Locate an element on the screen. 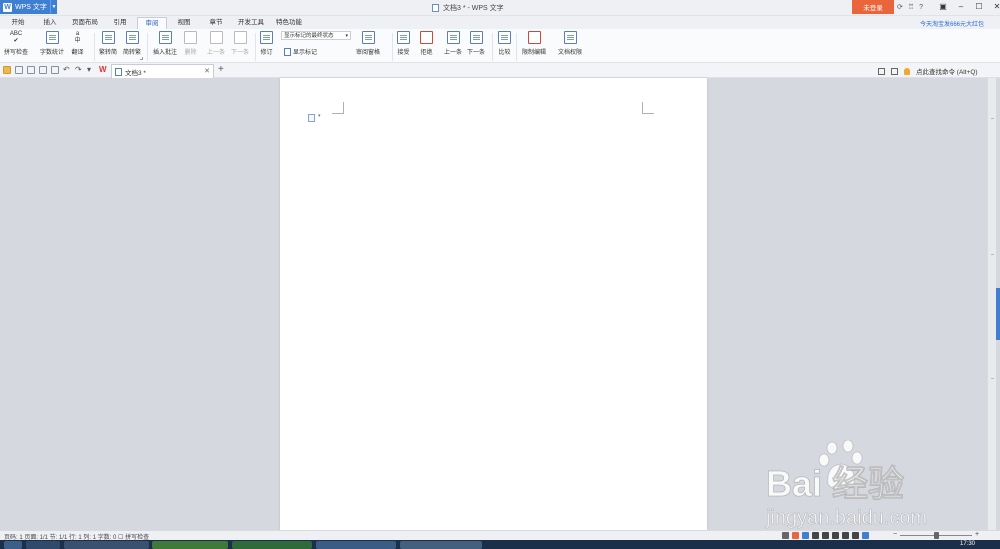 This screenshot has height=549, width=1000. word-count-button: 字数统计 is located at coordinates (52, 43).